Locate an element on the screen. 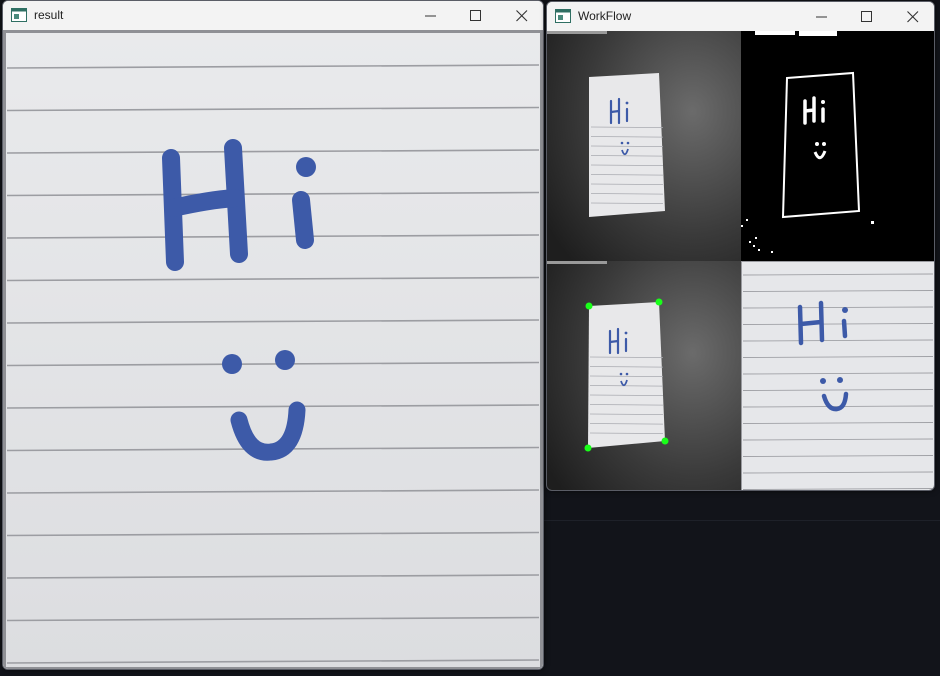 This screenshot has height=676, width=940. threshold-background is located at coordinates (837, 146).